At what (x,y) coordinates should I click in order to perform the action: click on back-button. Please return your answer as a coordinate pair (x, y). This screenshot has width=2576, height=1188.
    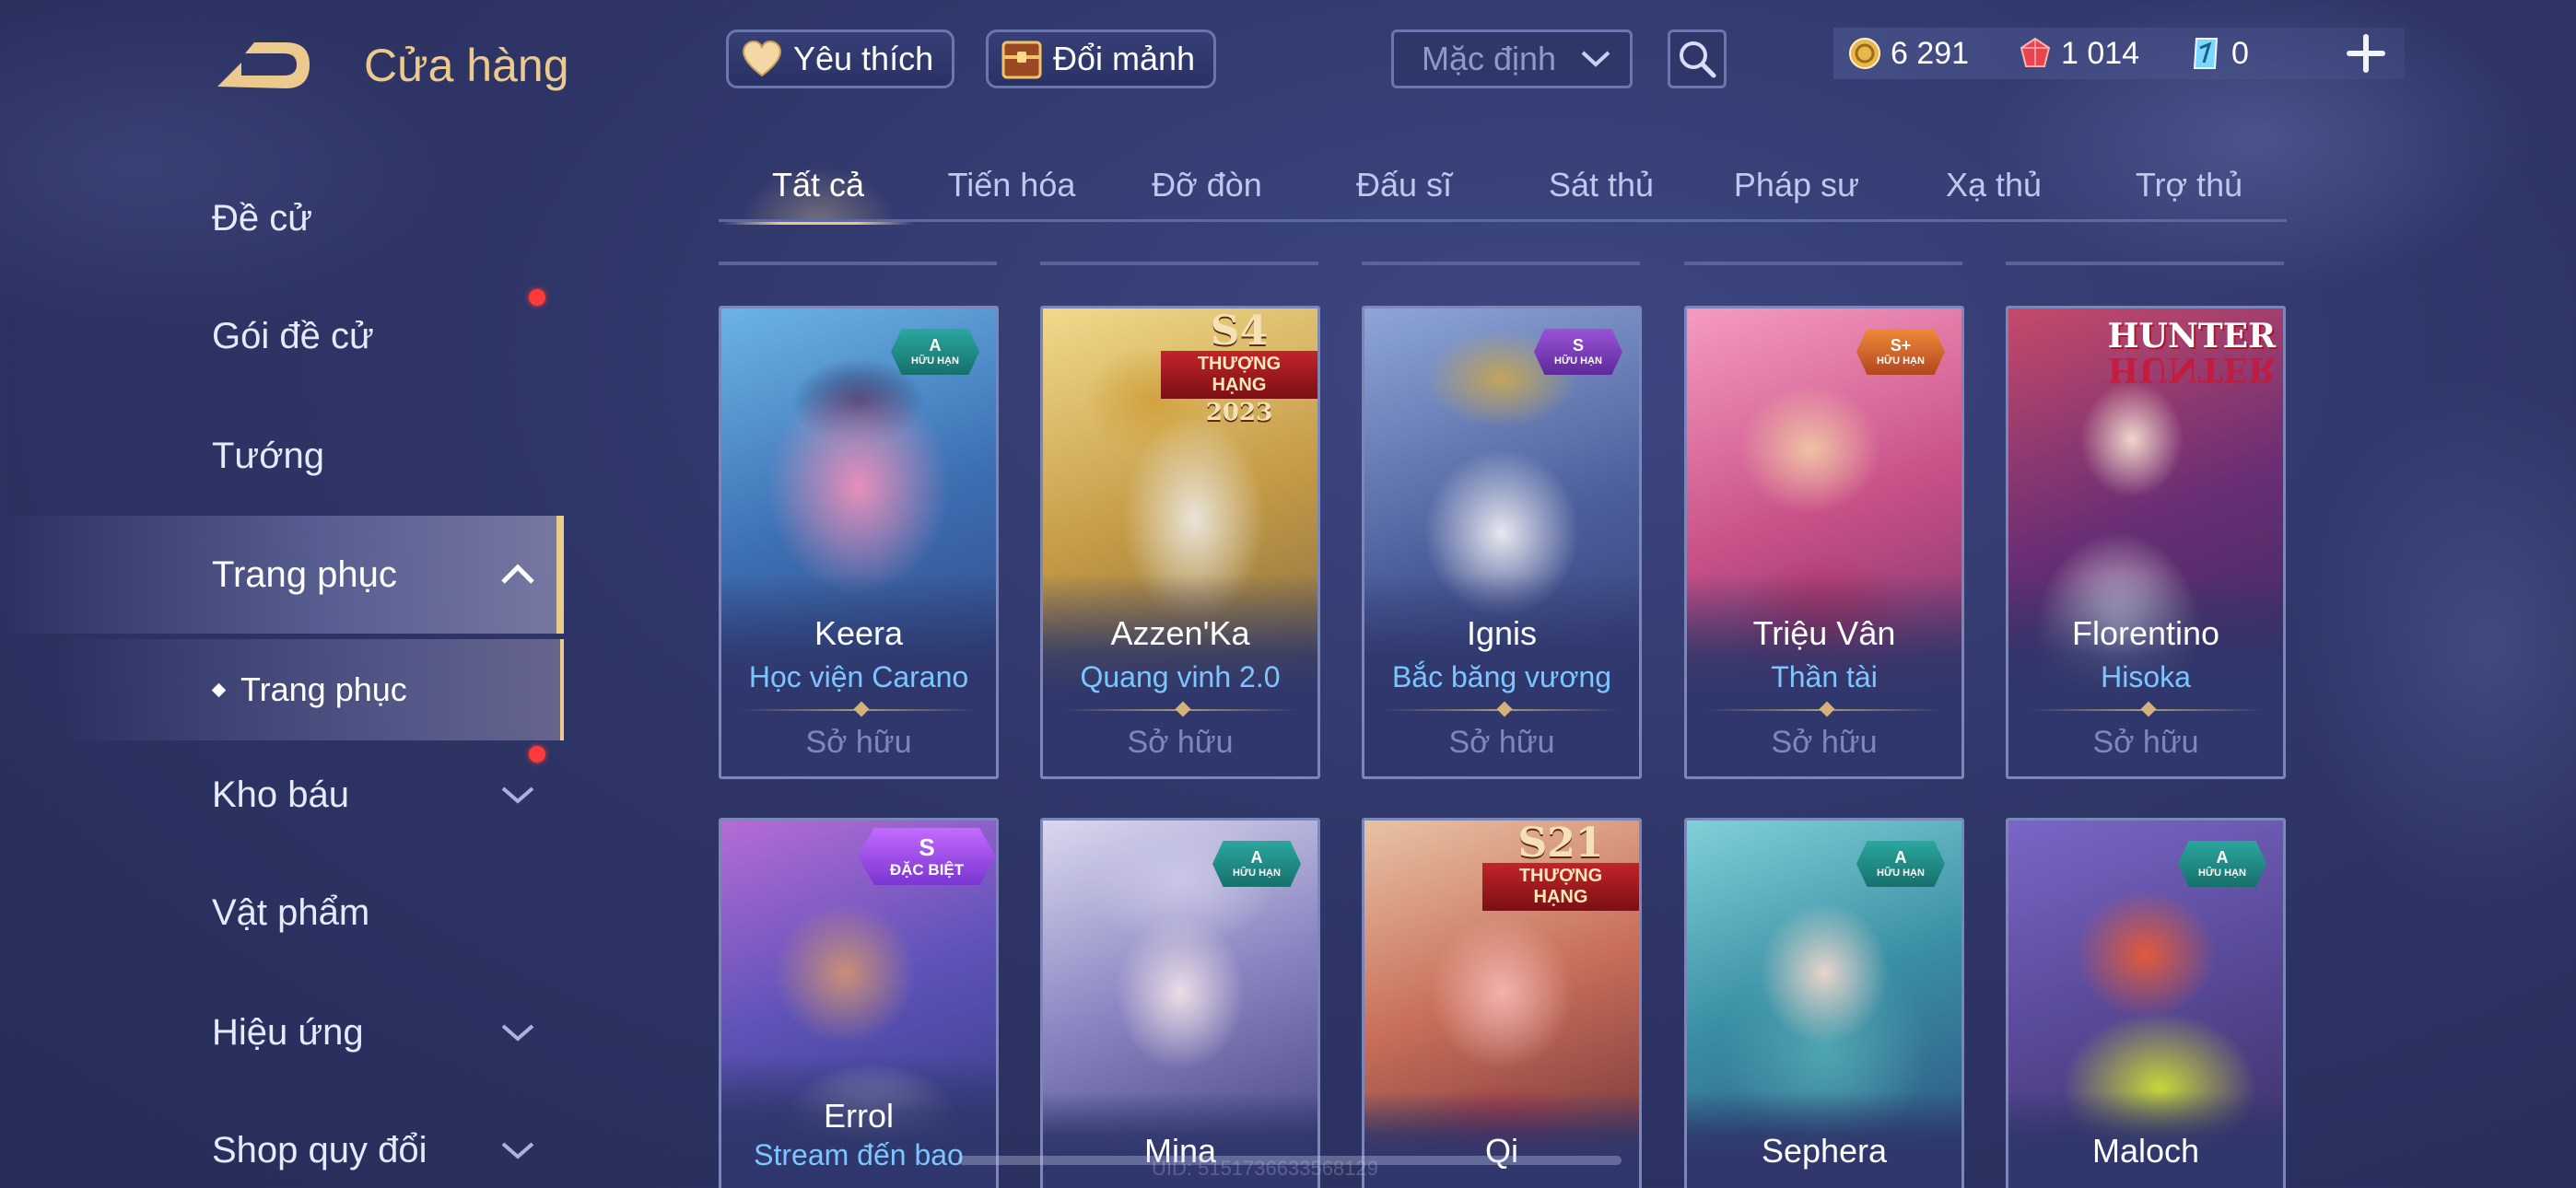
    Looking at the image, I should click on (264, 66).